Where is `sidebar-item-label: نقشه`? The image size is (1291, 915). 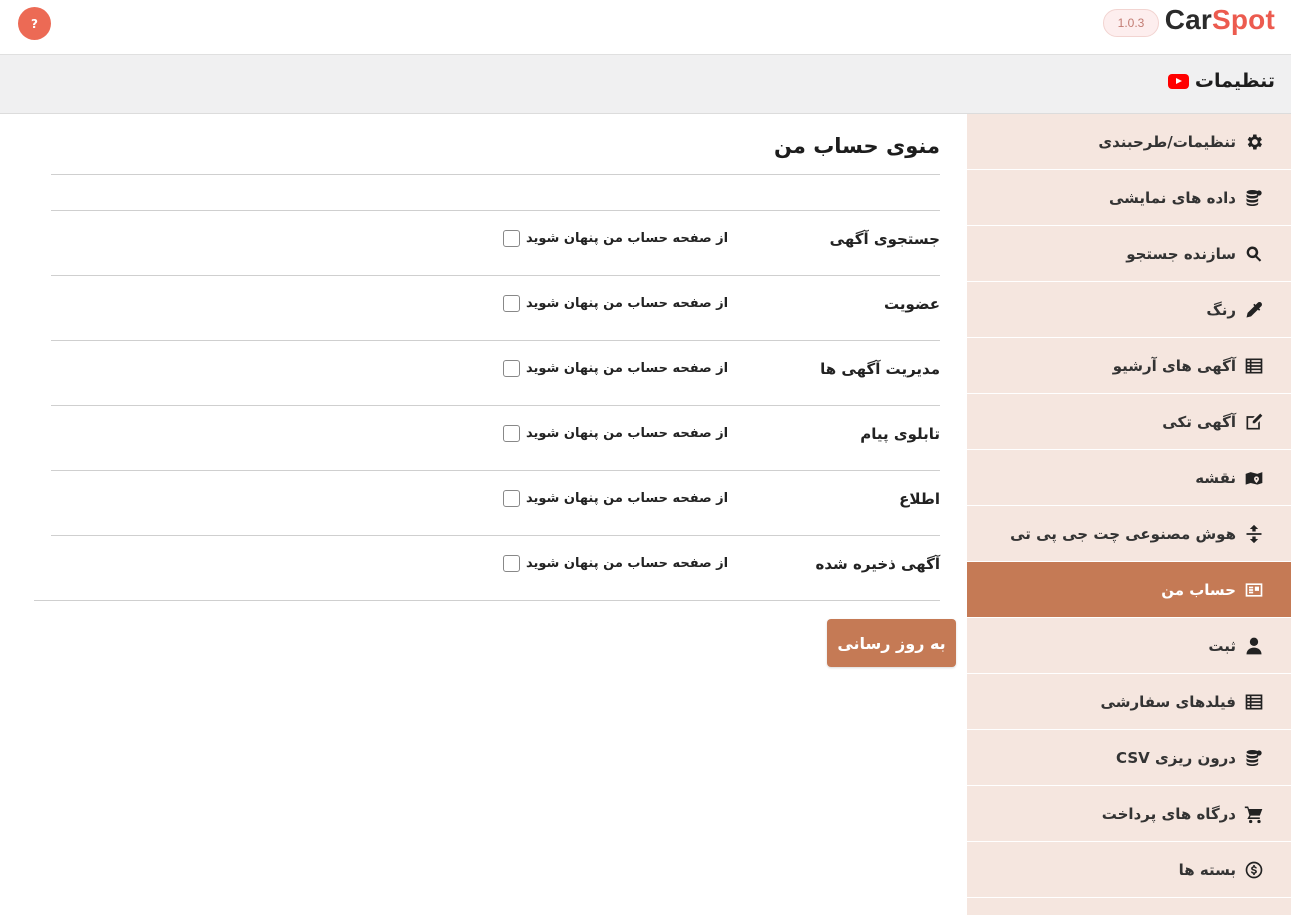
sidebar-item-label: نقشه is located at coordinates (1215, 477).